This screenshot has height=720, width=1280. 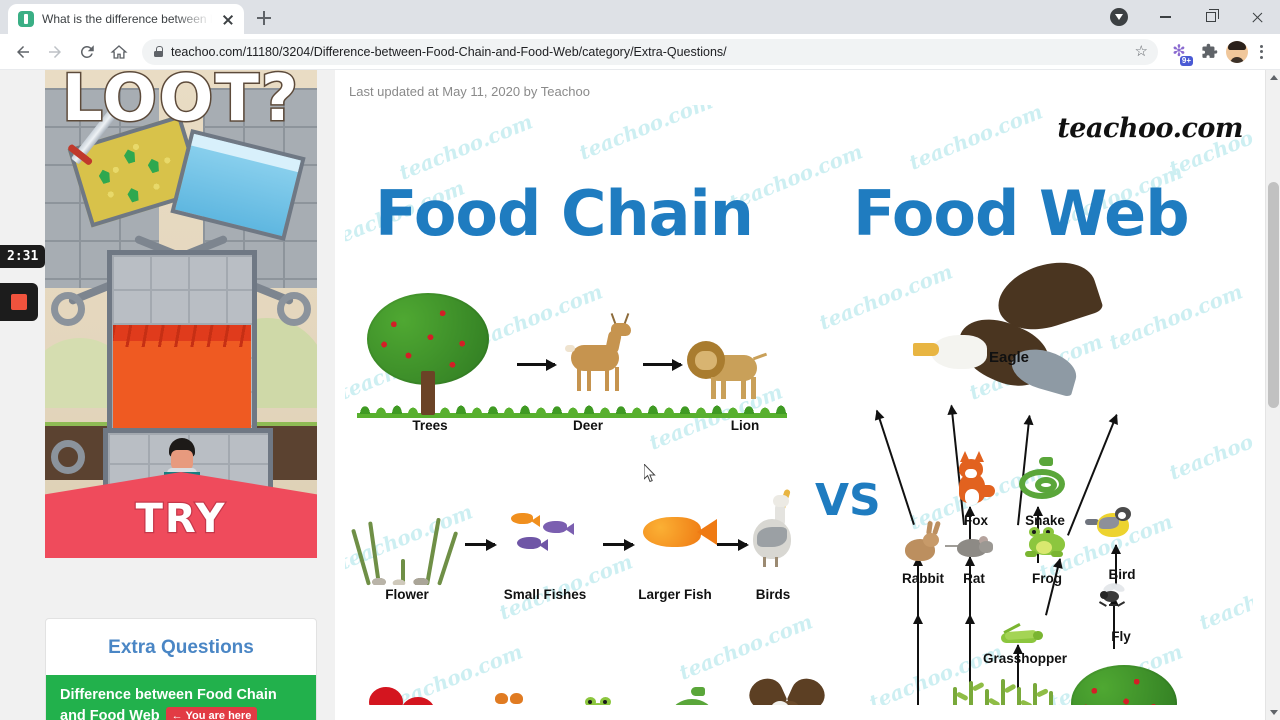 I want to click on home-button, so click(x=119, y=52).